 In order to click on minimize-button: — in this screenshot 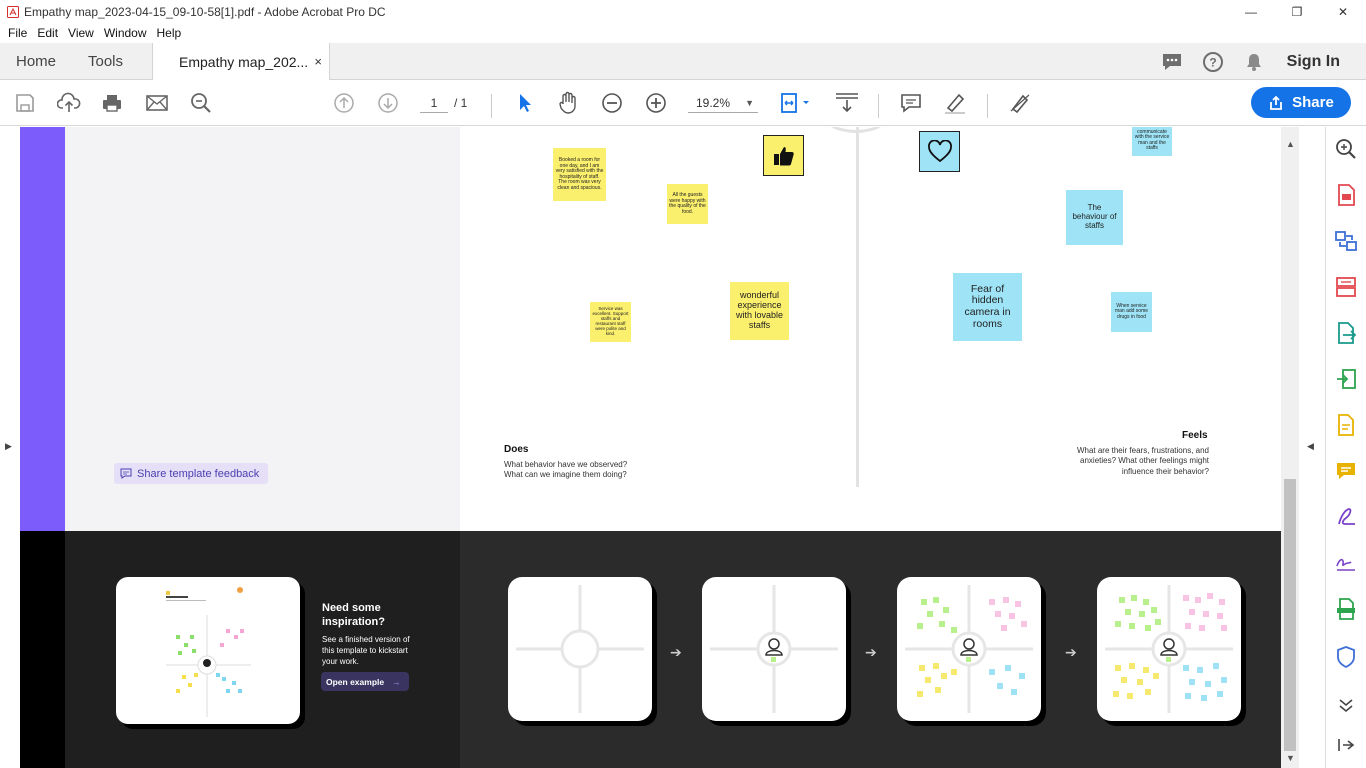, I will do `click(1251, 11)`.